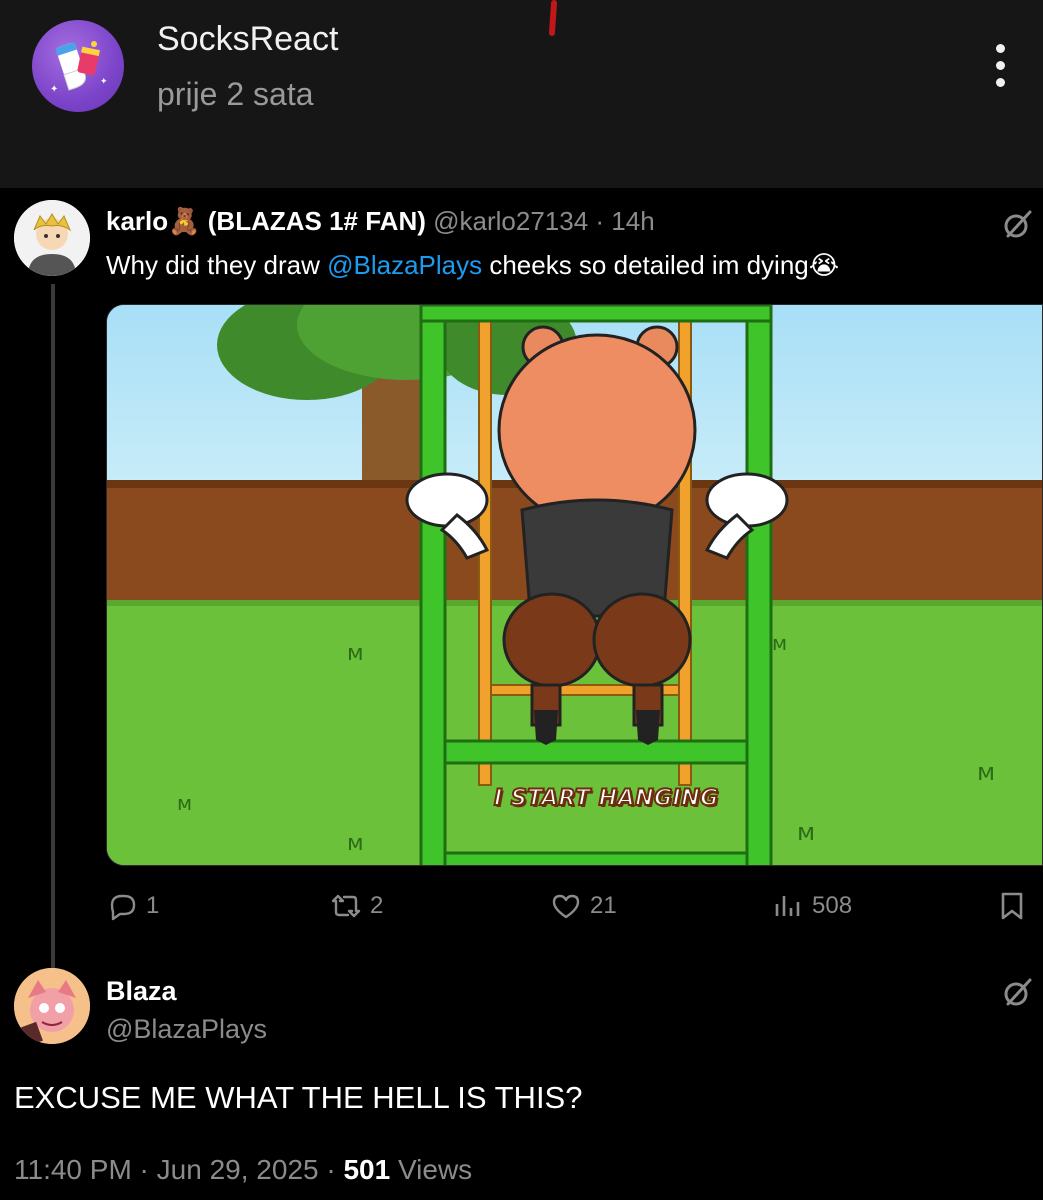 This screenshot has height=1200, width=1043. I want to click on views-button: 508, so click(812, 906).